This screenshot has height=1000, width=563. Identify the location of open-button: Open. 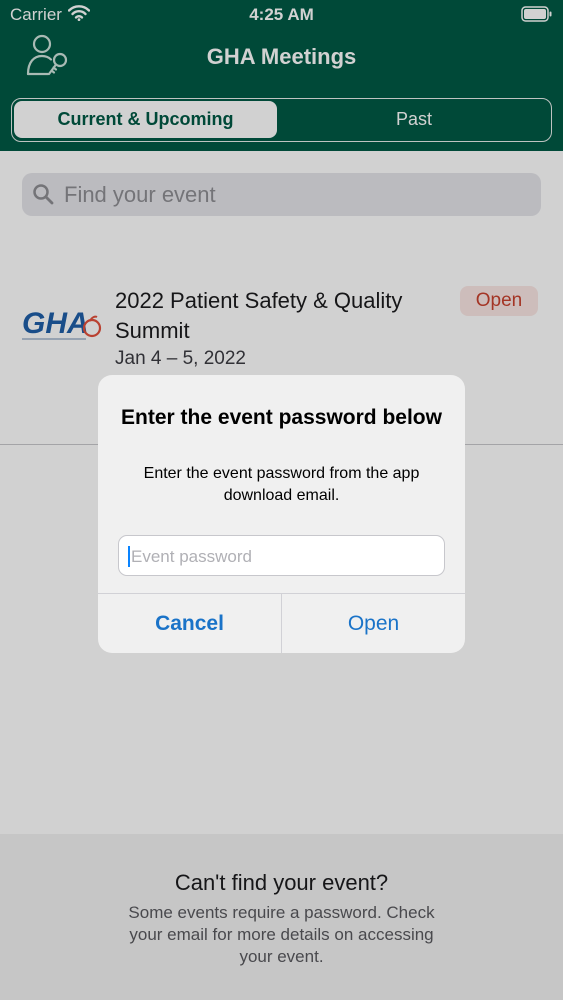
(373, 623).